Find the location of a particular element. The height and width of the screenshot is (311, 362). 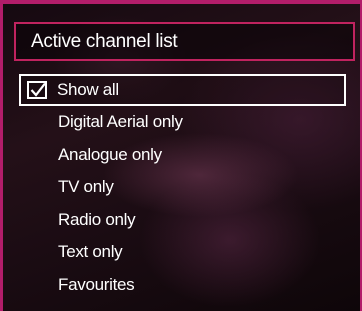

option-tv-only: TV only is located at coordinates (182, 187).